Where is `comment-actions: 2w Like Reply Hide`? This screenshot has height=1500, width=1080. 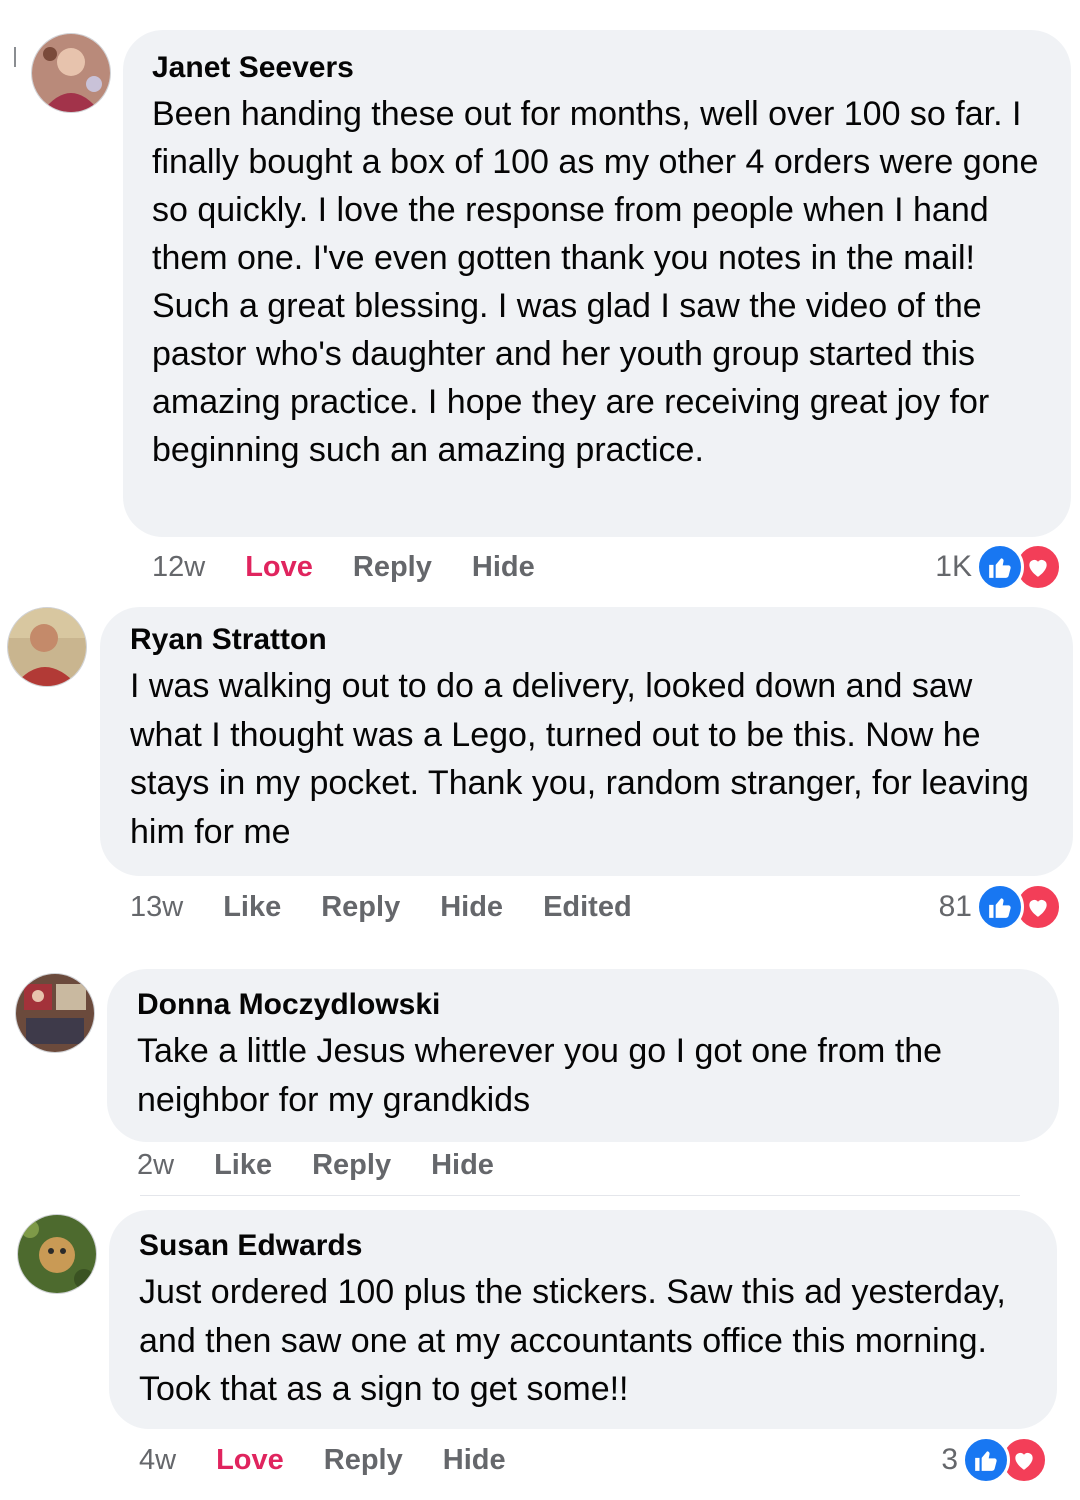
comment-actions: 2w Like Reply Hide is located at coordinates (315, 1165).